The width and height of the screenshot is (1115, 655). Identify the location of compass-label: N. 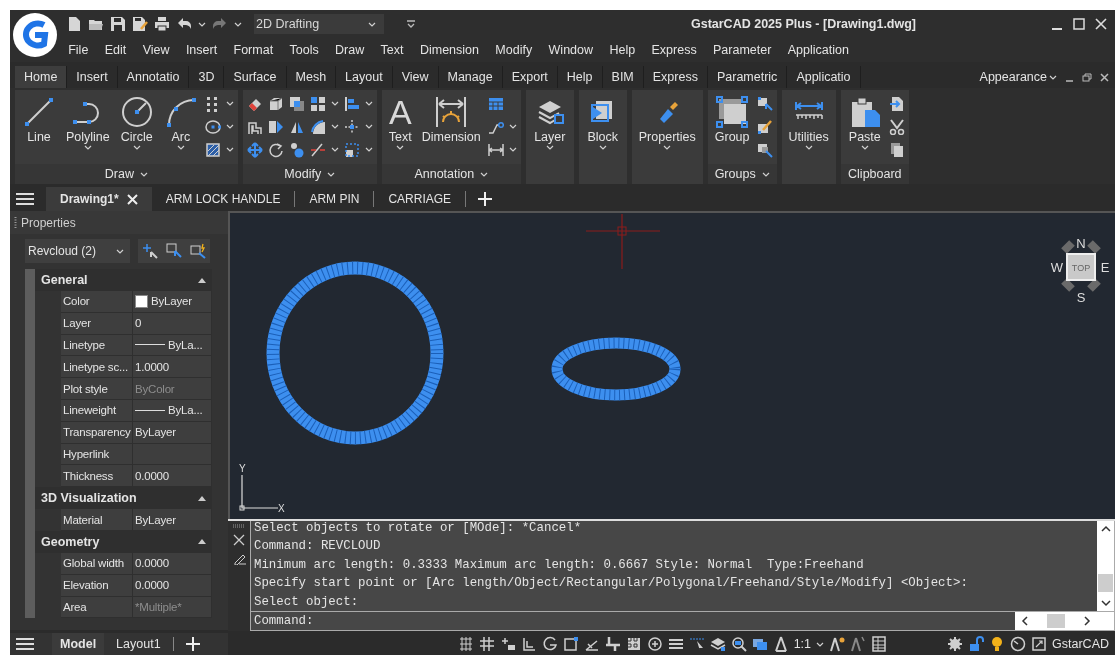
(1081, 243).